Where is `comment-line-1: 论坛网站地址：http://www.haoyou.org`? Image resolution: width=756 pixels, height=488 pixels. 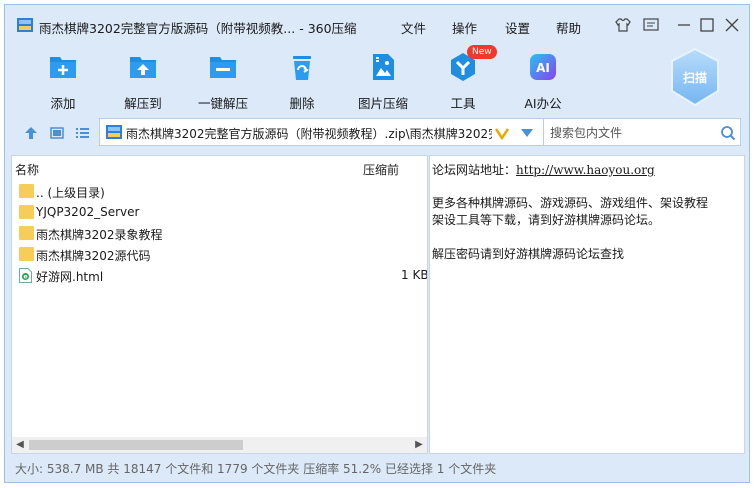
comment-line-1: 论坛网站地址：http://www.haoyou.org is located at coordinates (543, 169).